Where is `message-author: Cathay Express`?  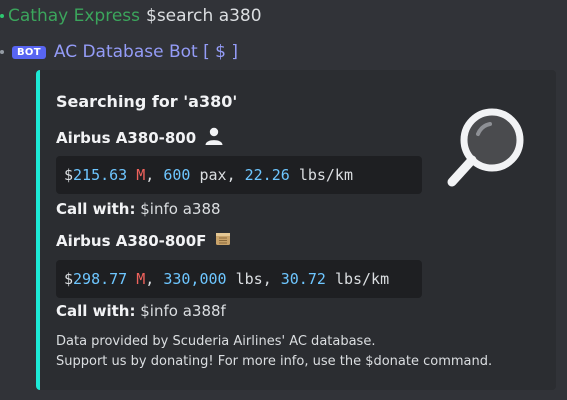 message-author: Cathay Express is located at coordinates (74, 16).